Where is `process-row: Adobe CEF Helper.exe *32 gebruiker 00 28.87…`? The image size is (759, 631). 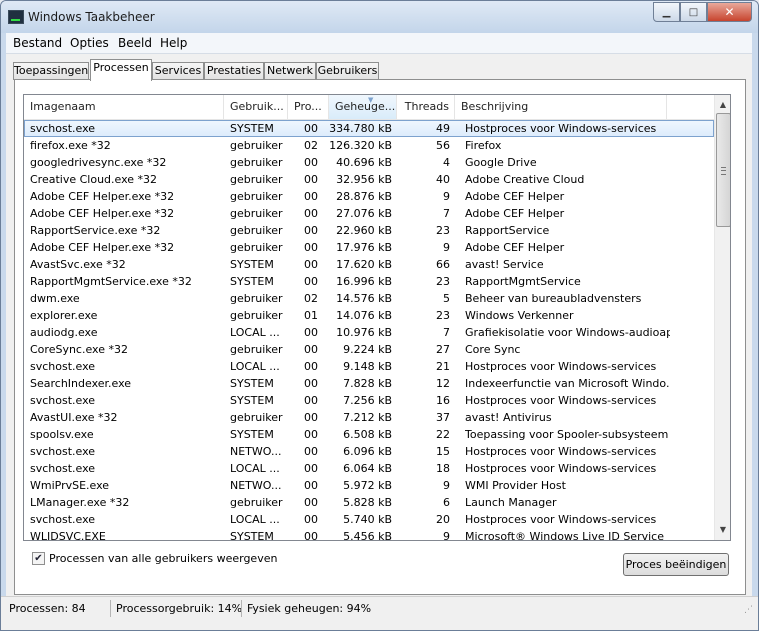
process-row: Adobe CEF Helper.exe *32 gebruiker 00 28.87… is located at coordinates (369, 196).